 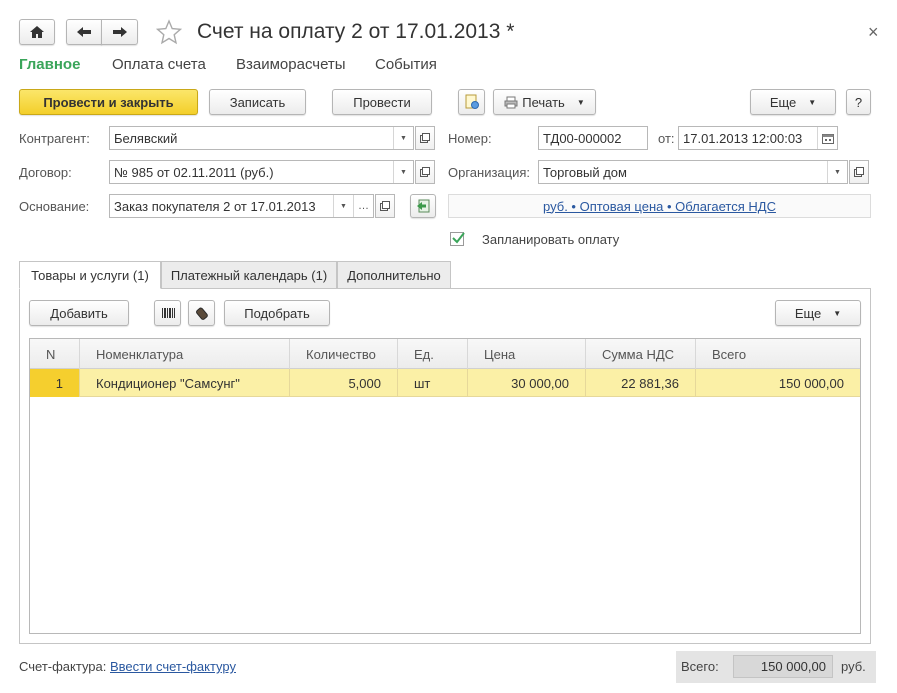 I want to click on data-collection-button, so click(x=201, y=313).